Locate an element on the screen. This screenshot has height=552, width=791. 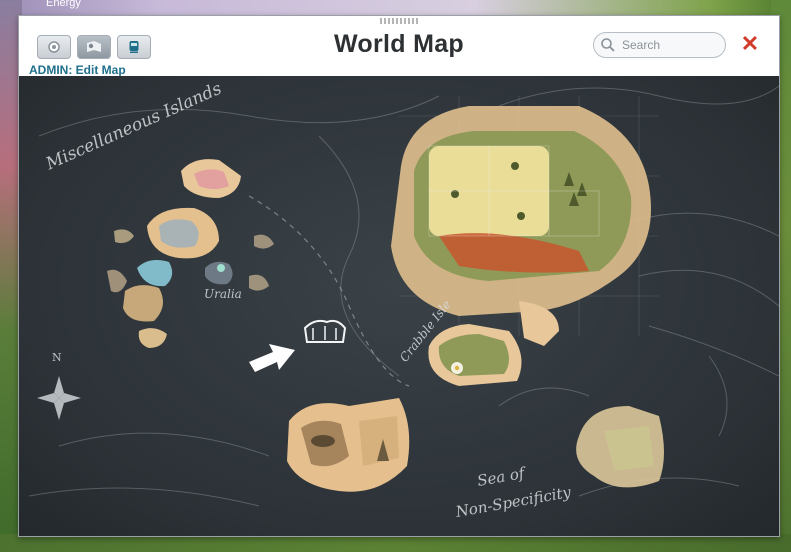
energy-label: Energy is located at coordinates (63, 4).